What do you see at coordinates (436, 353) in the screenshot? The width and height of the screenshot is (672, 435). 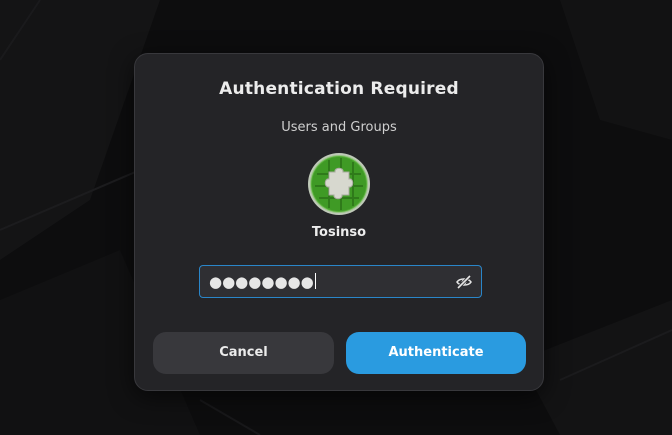 I see `authenticate-button: Authenticate` at bounding box center [436, 353].